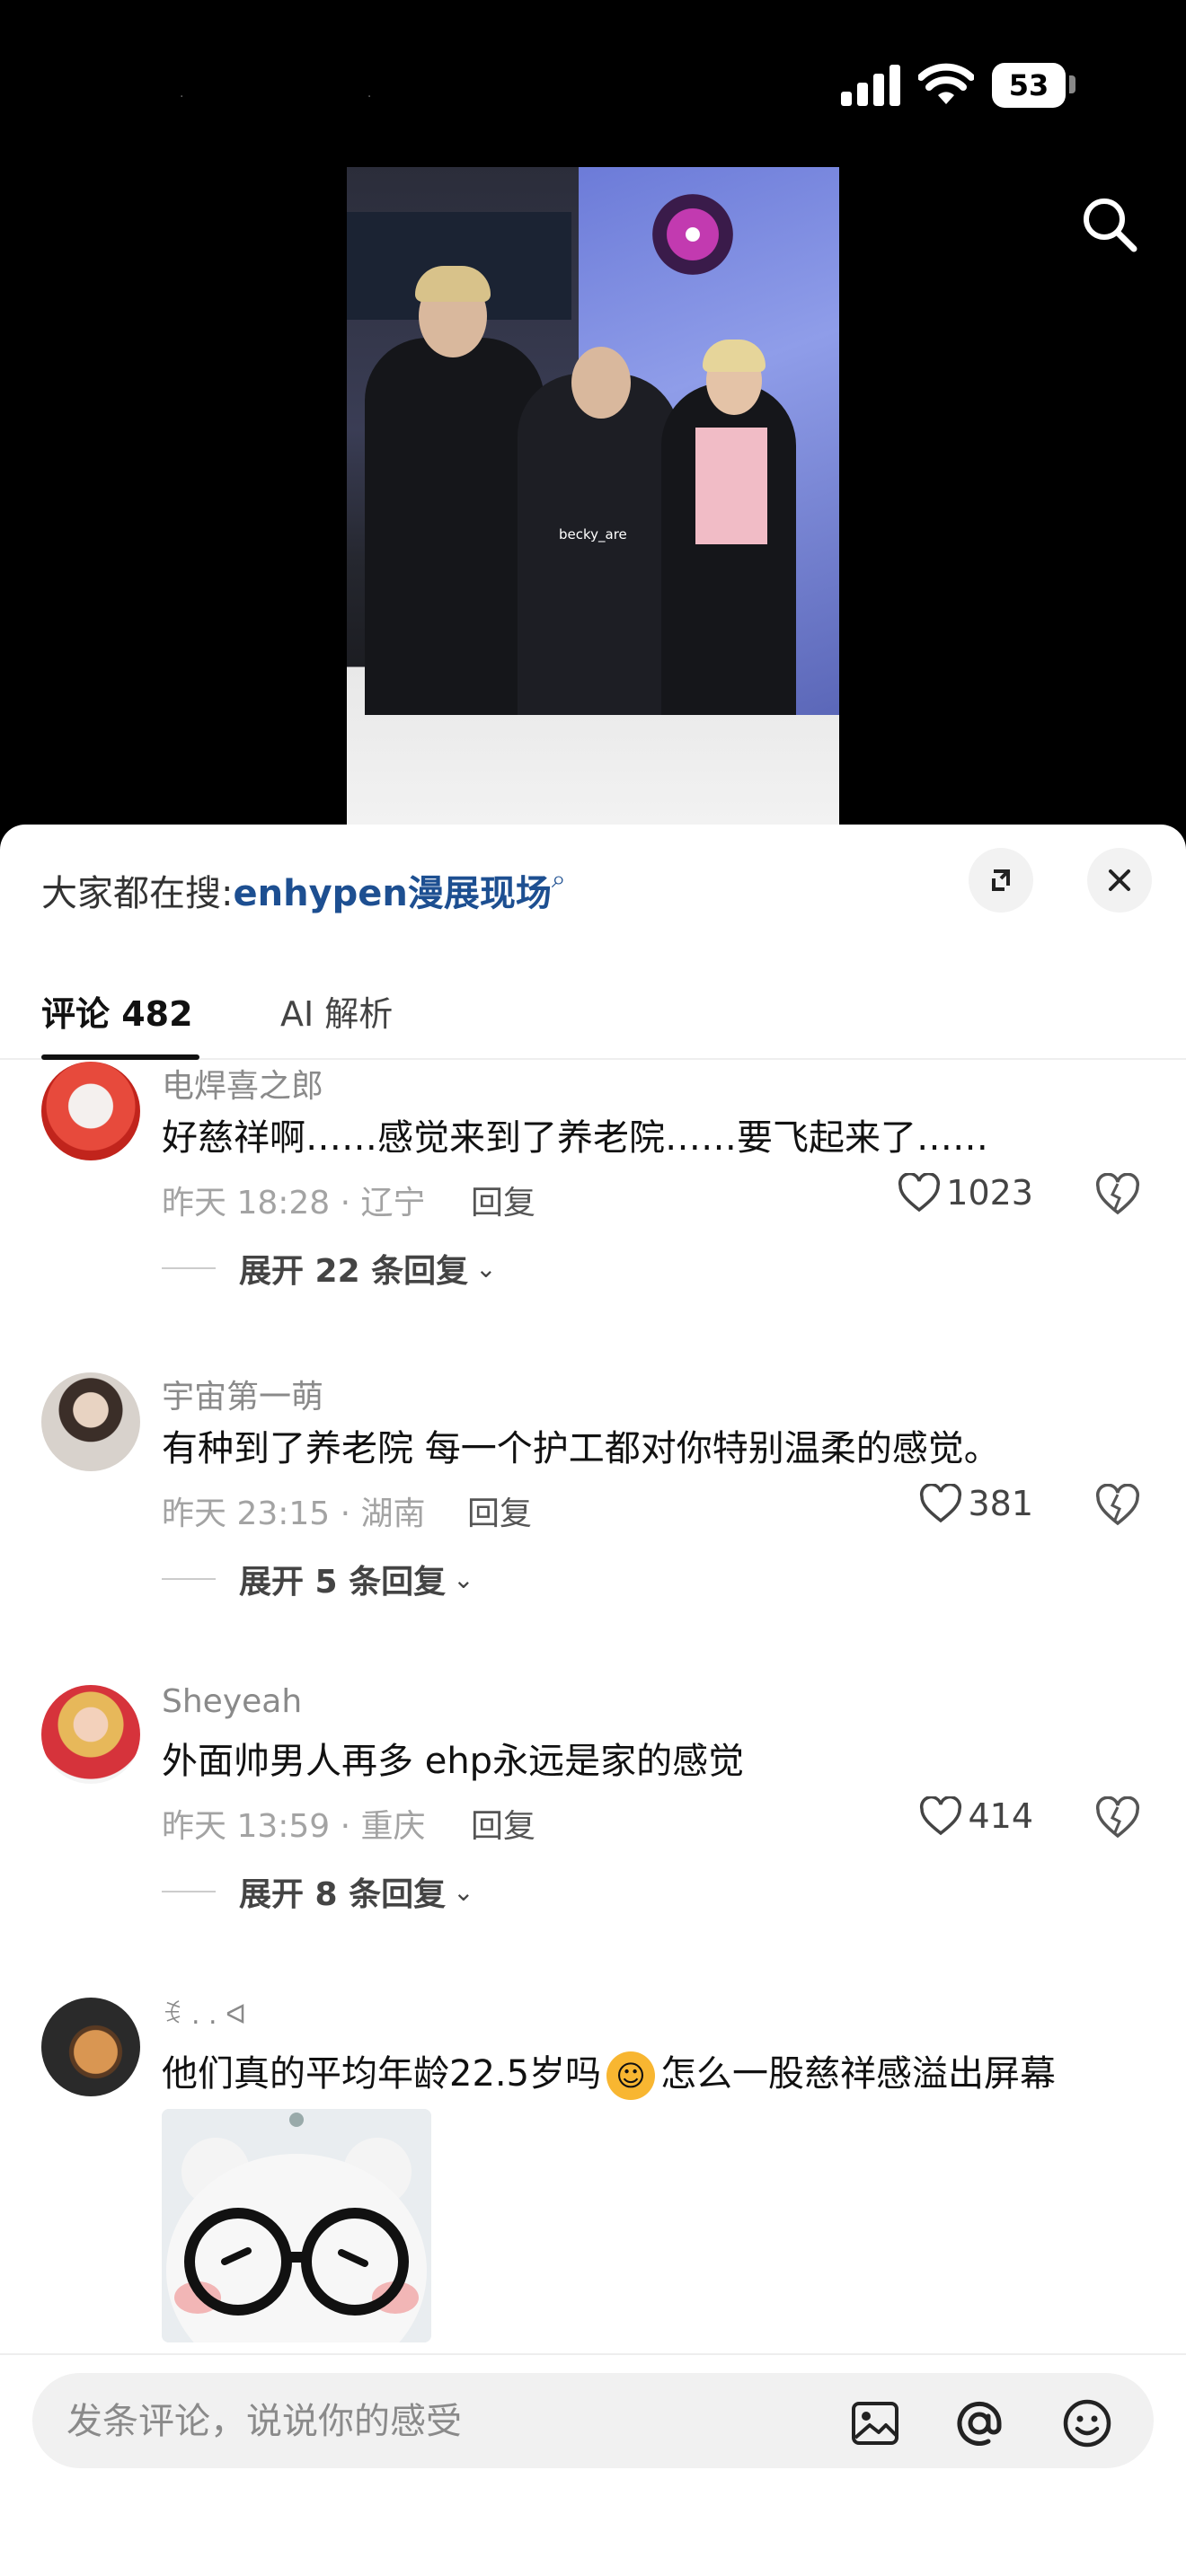  I want to click on comment-image-sticker, so click(296, 2225).